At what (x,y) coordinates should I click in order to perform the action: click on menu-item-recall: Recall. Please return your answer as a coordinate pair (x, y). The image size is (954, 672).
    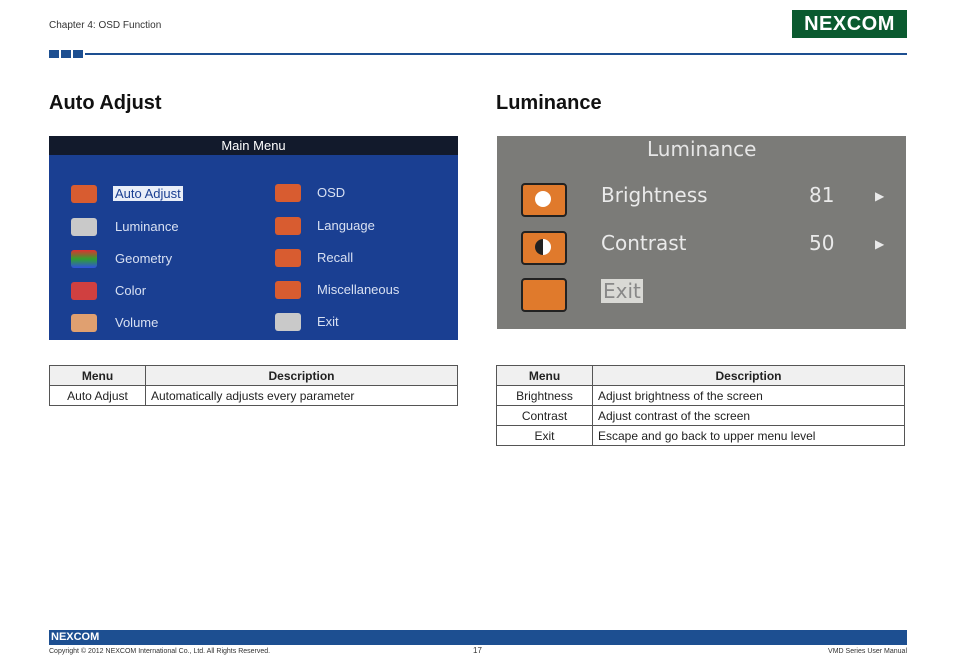
    Looking at the image, I should click on (335, 257).